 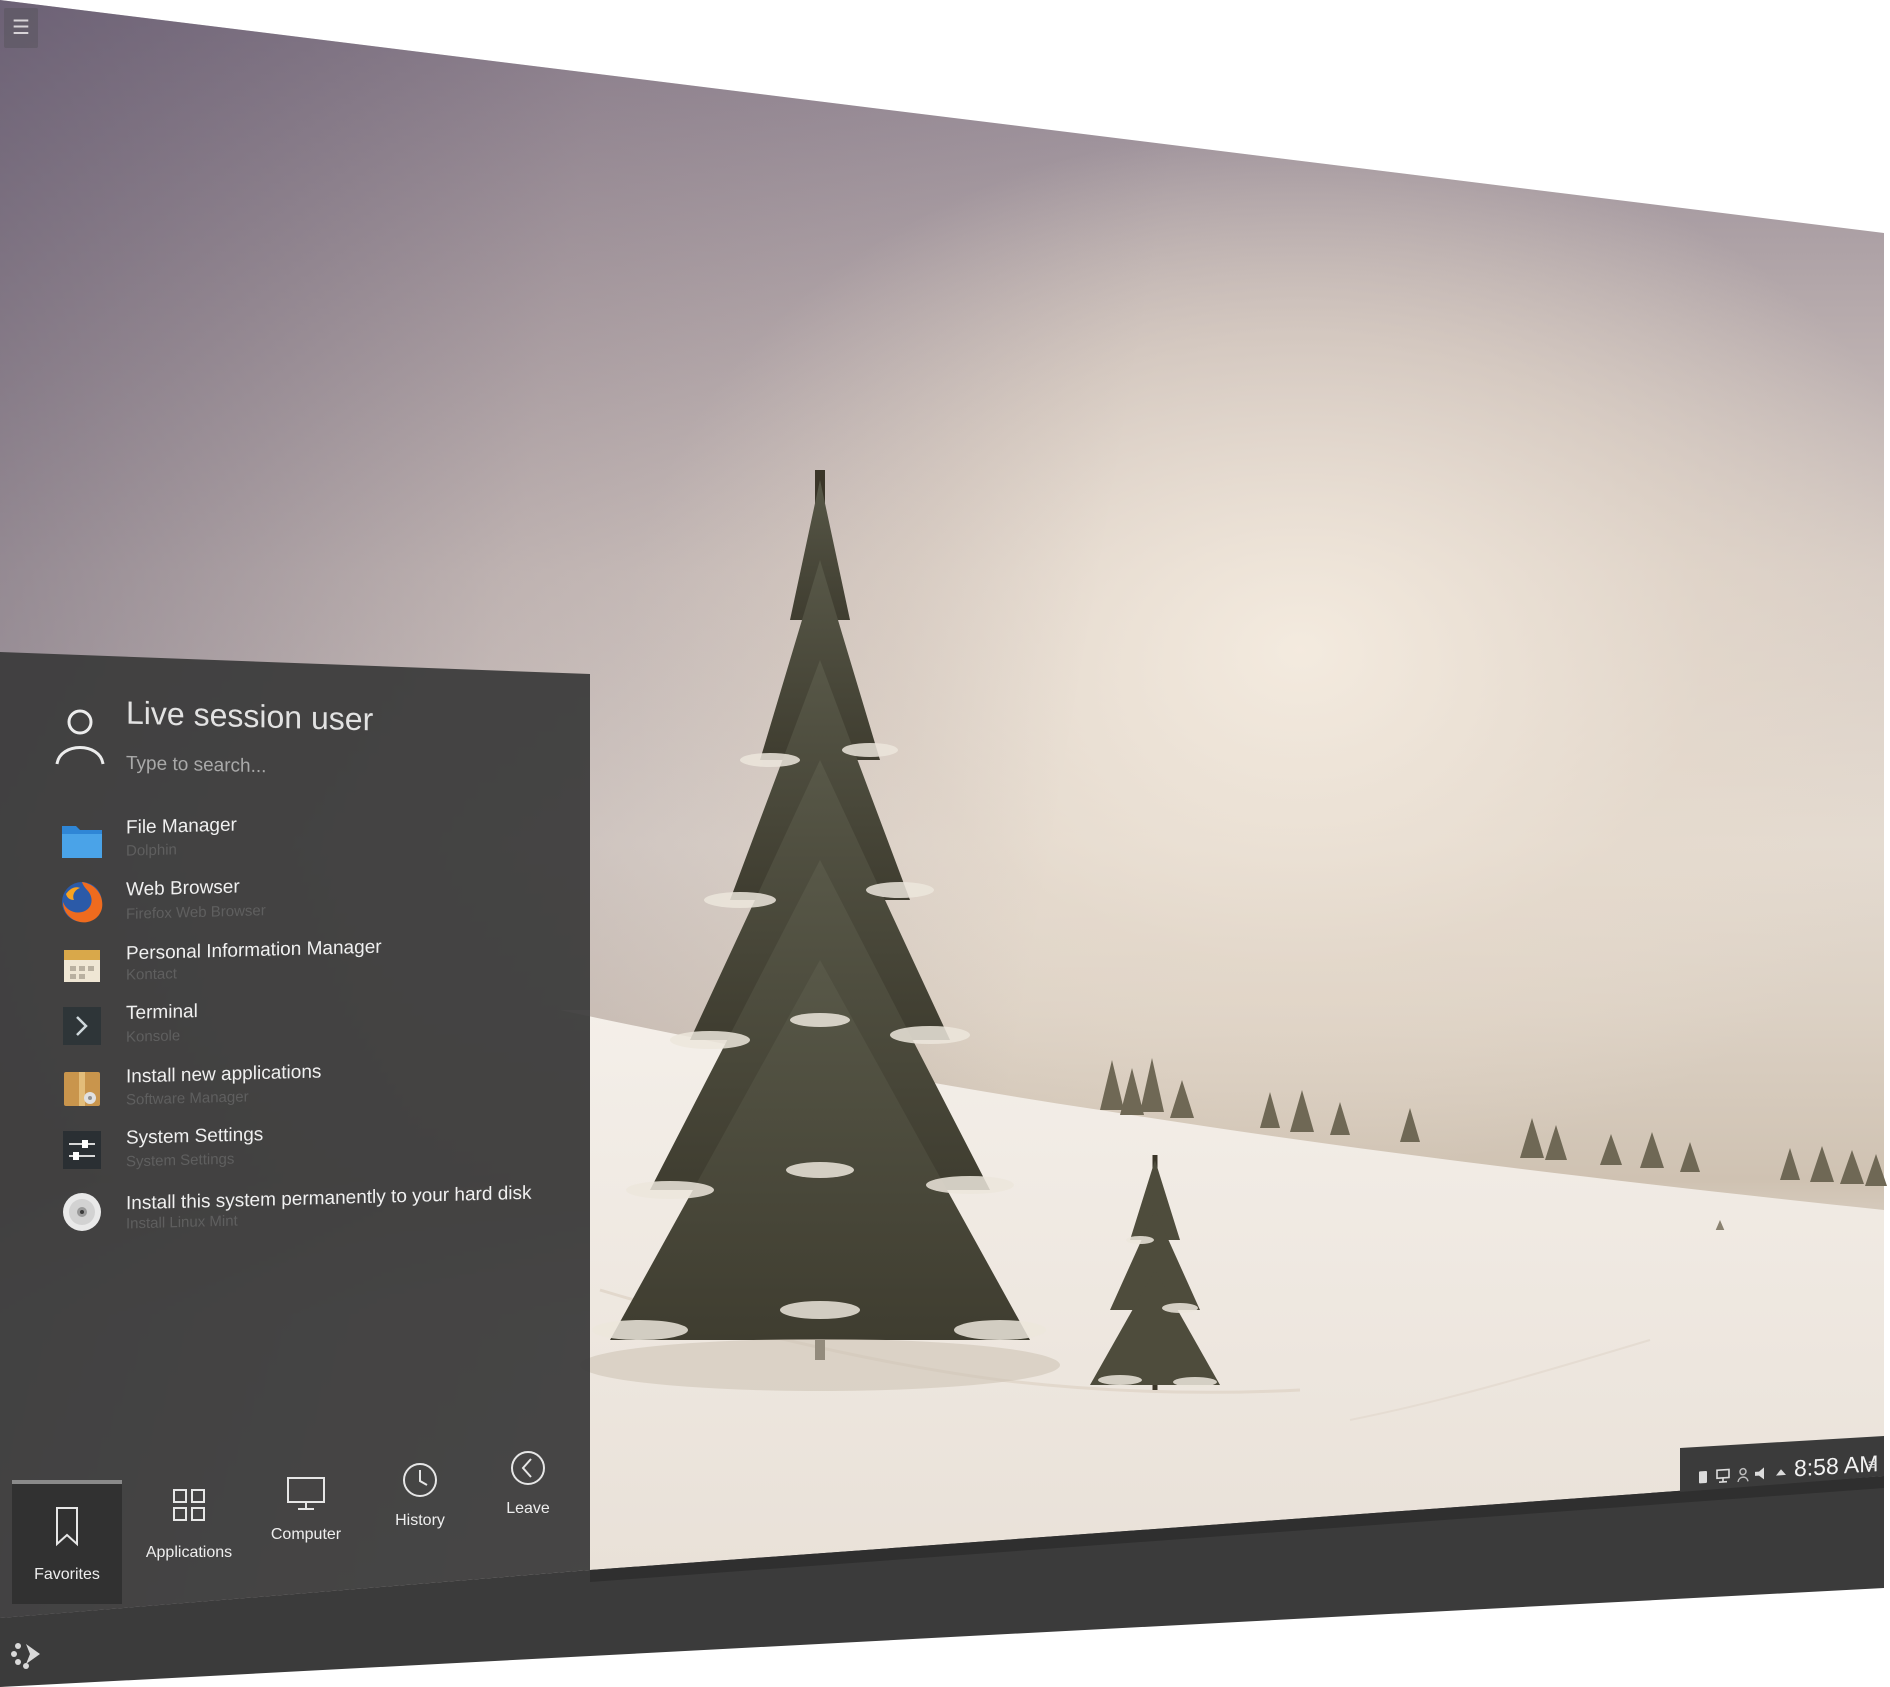 What do you see at coordinates (306, 1493) in the screenshot?
I see `monitor-icon` at bounding box center [306, 1493].